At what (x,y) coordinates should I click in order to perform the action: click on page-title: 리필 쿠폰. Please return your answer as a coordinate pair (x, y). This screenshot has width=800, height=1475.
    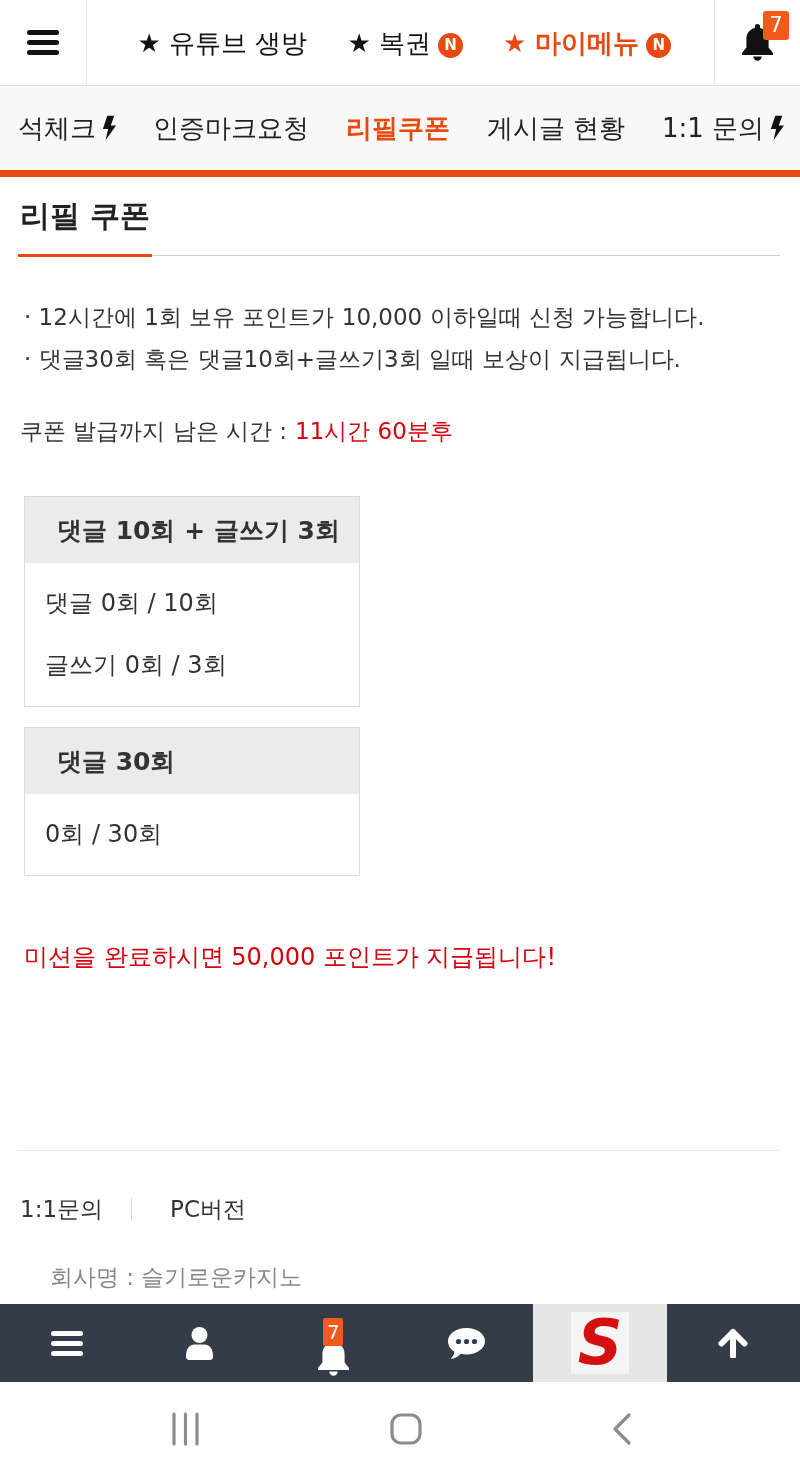
    Looking at the image, I should click on (85, 218).